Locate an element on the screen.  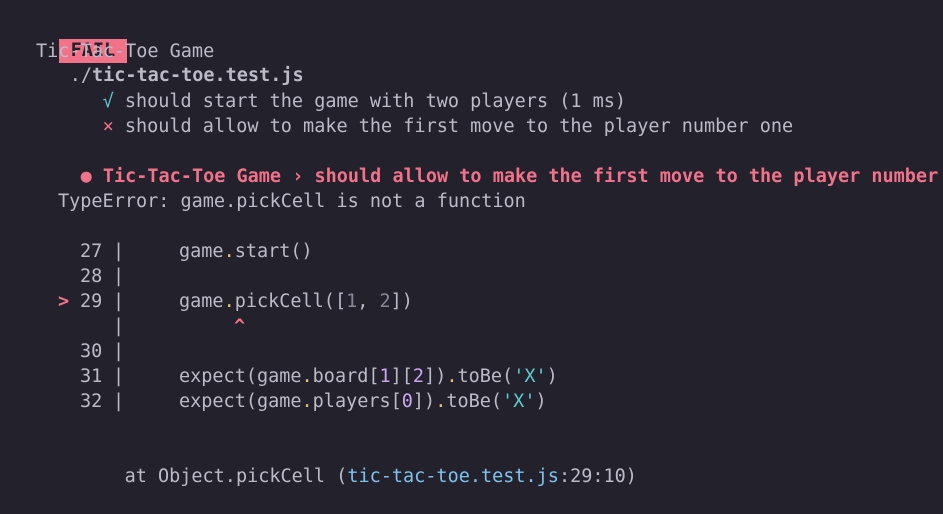
failure-suite: Tic-Tac-Toe Game is located at coordinates (192, 176).